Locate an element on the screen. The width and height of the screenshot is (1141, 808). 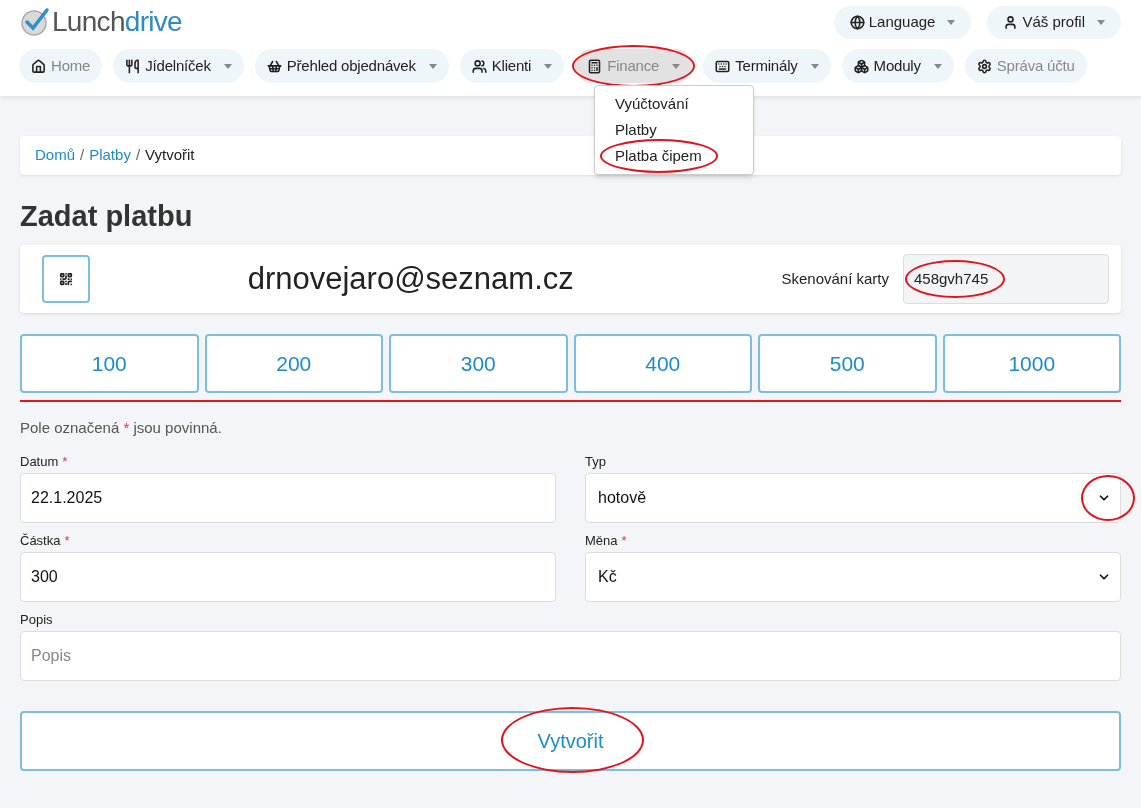
nav-button: Klienti is located at coordinates (512, 66).